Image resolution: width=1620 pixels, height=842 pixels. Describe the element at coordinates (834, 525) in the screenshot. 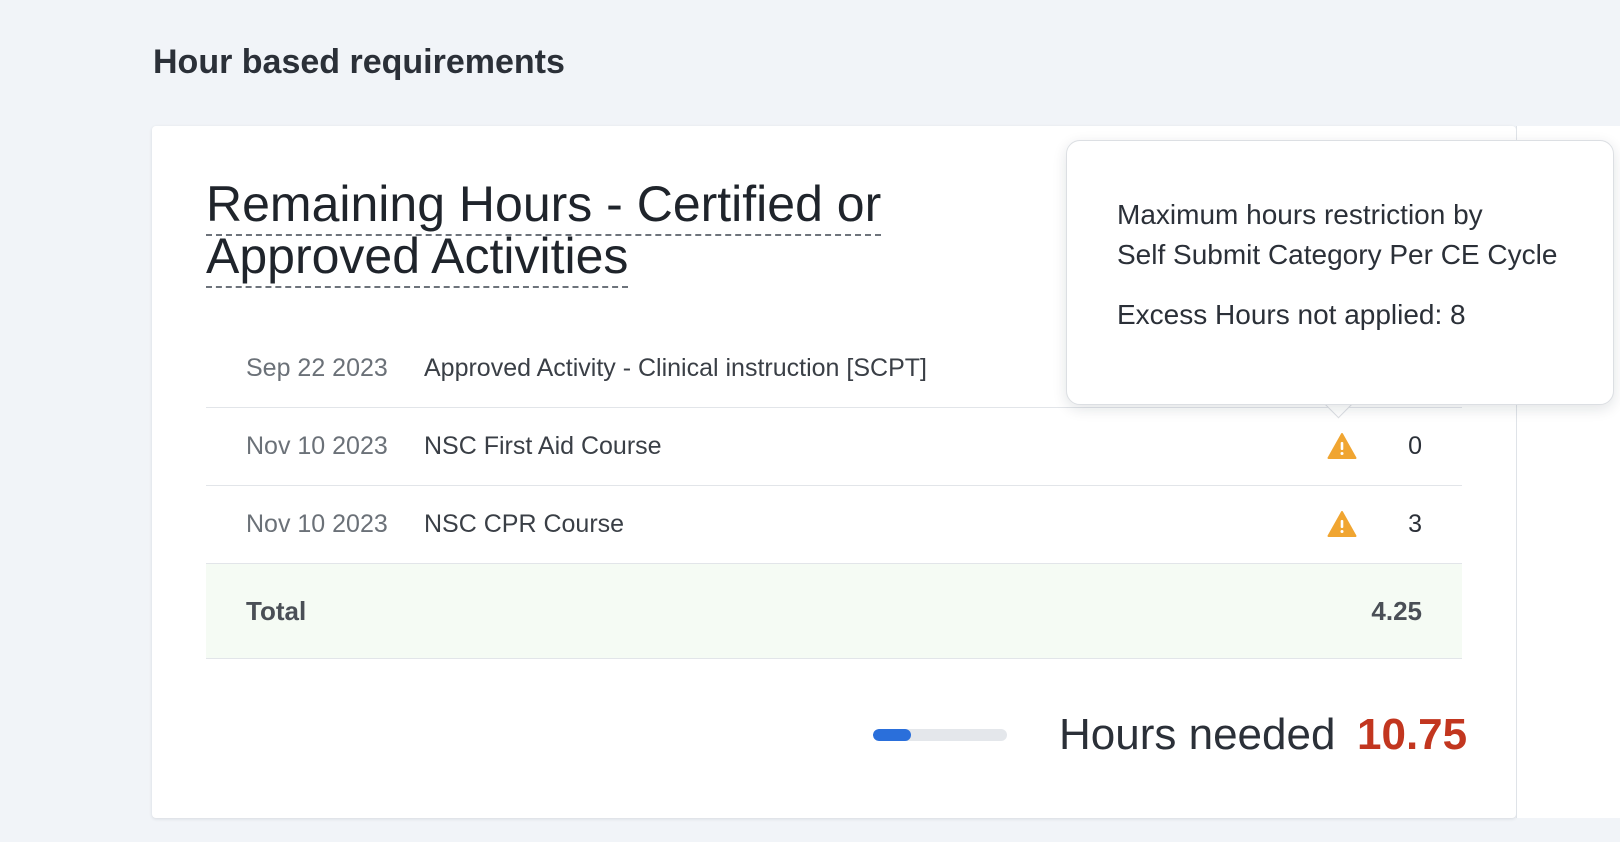

I see `table-row: Nov 10 2023 NSC CPR Course 3` at that location.